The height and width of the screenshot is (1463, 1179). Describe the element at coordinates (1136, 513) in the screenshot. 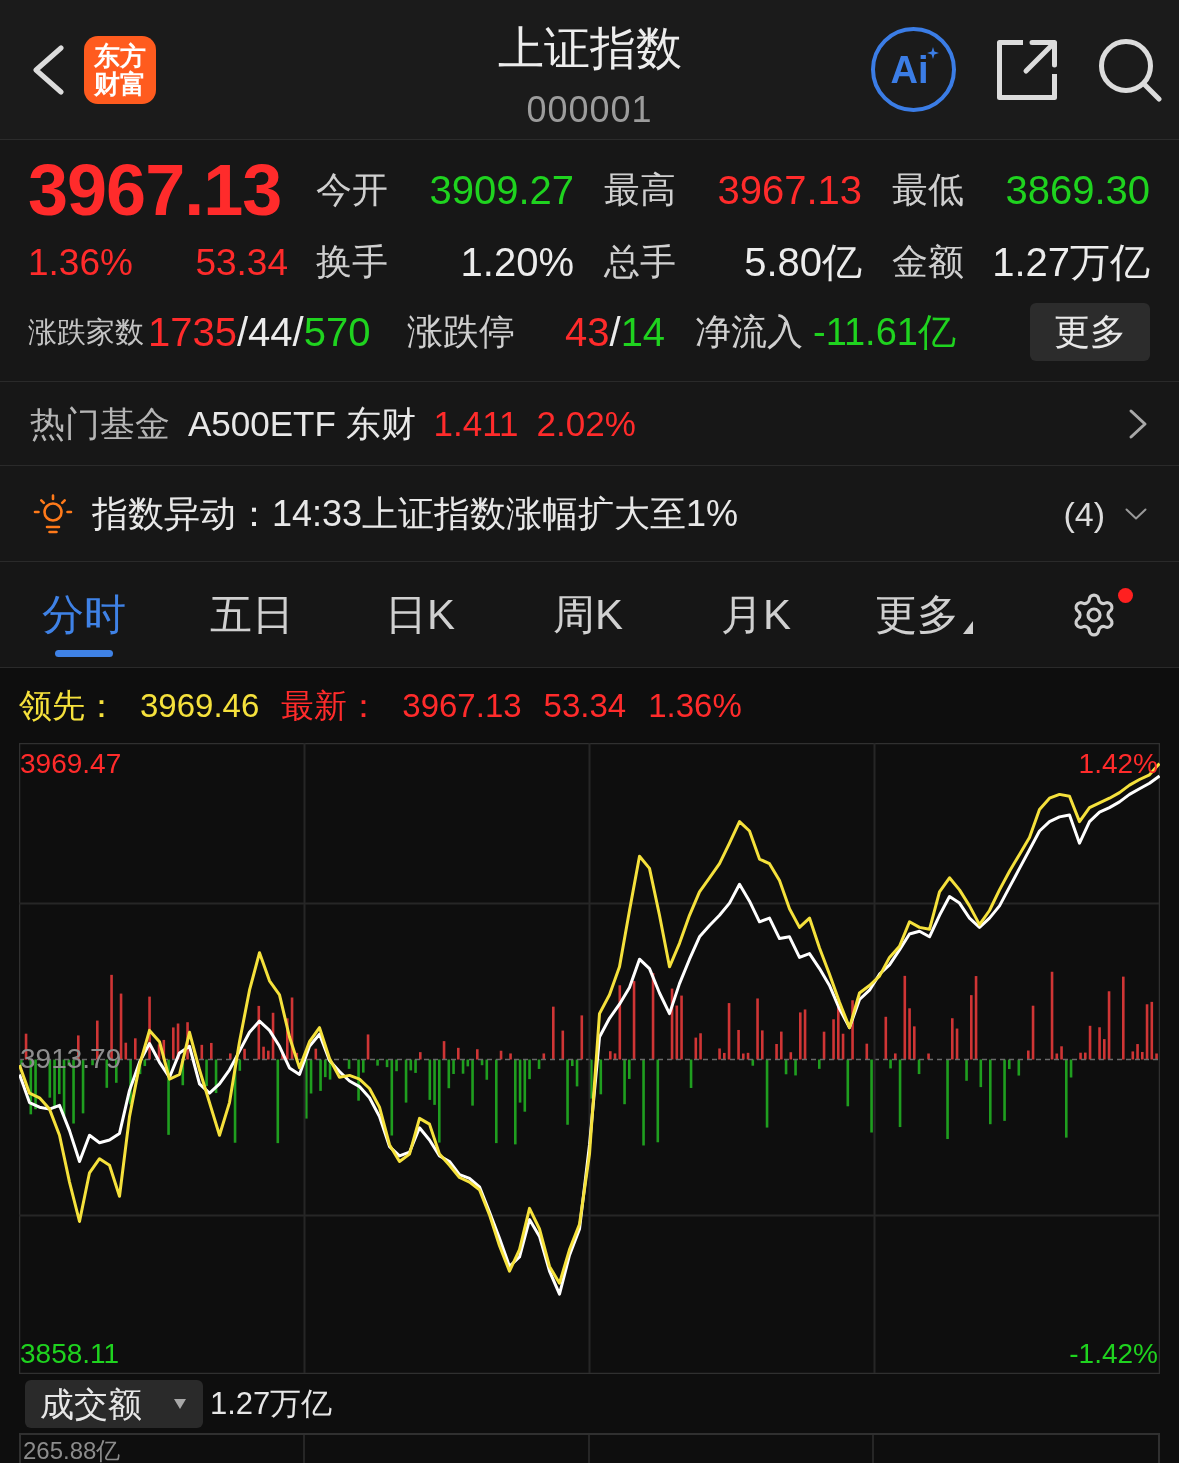

I see `chevron-down-icon` at that location.